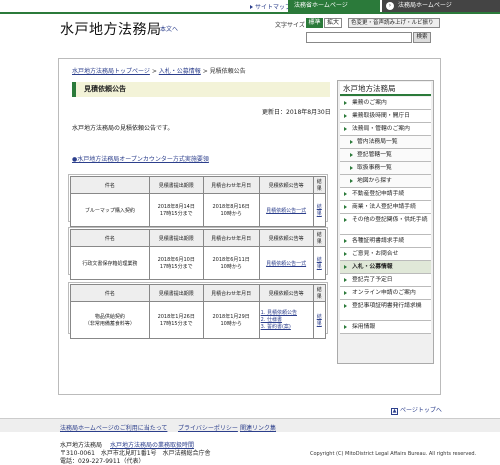  I want to click on sidebar-item-label: 登記管轄一覧, so click(374, 155).